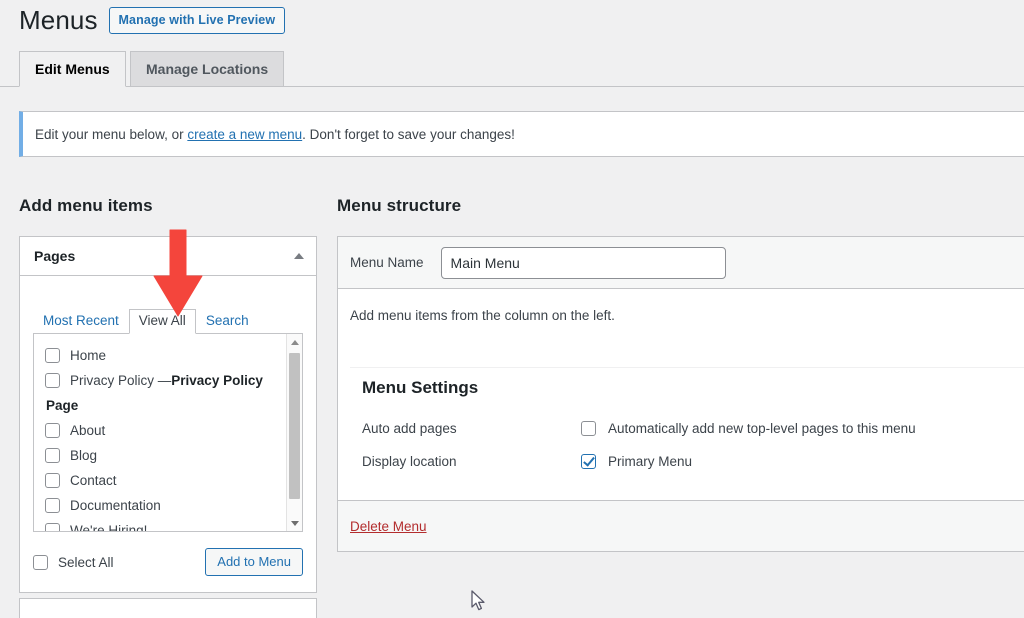 Image resolution: width=1024 pixels, height=618 pixels. I want to click on manage-with-live-preview-button: Manage with Live Preview, so click(197, 21).